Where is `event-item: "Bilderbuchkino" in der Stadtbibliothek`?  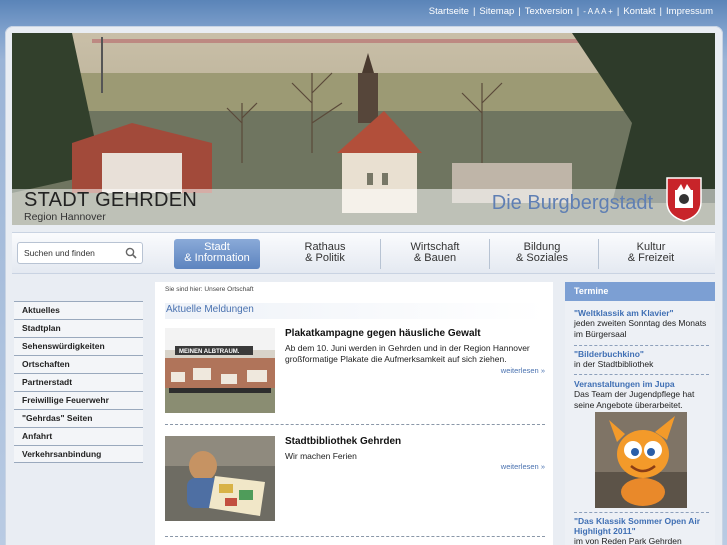
event-item: "Bilderbuchkino" in der Stadtbibliothek is located at coordinates (640, 359).